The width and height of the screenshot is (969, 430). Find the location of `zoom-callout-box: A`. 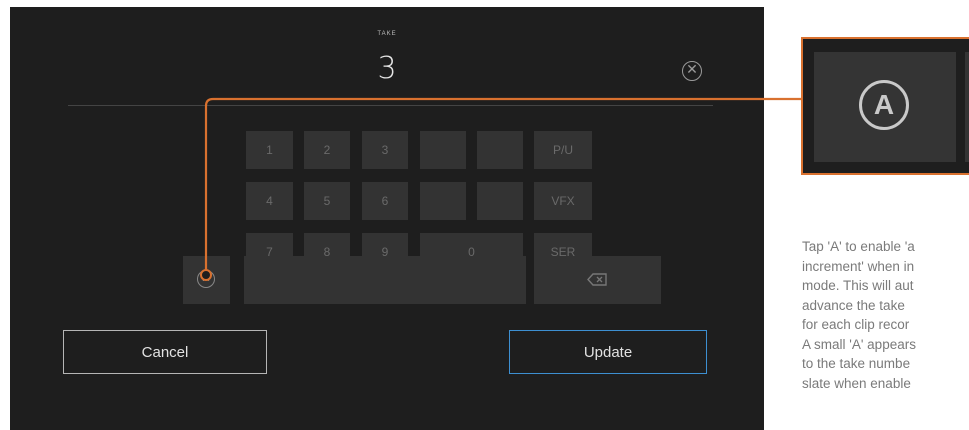

zoom-callout-box: A is located at coordinates (885, 106).